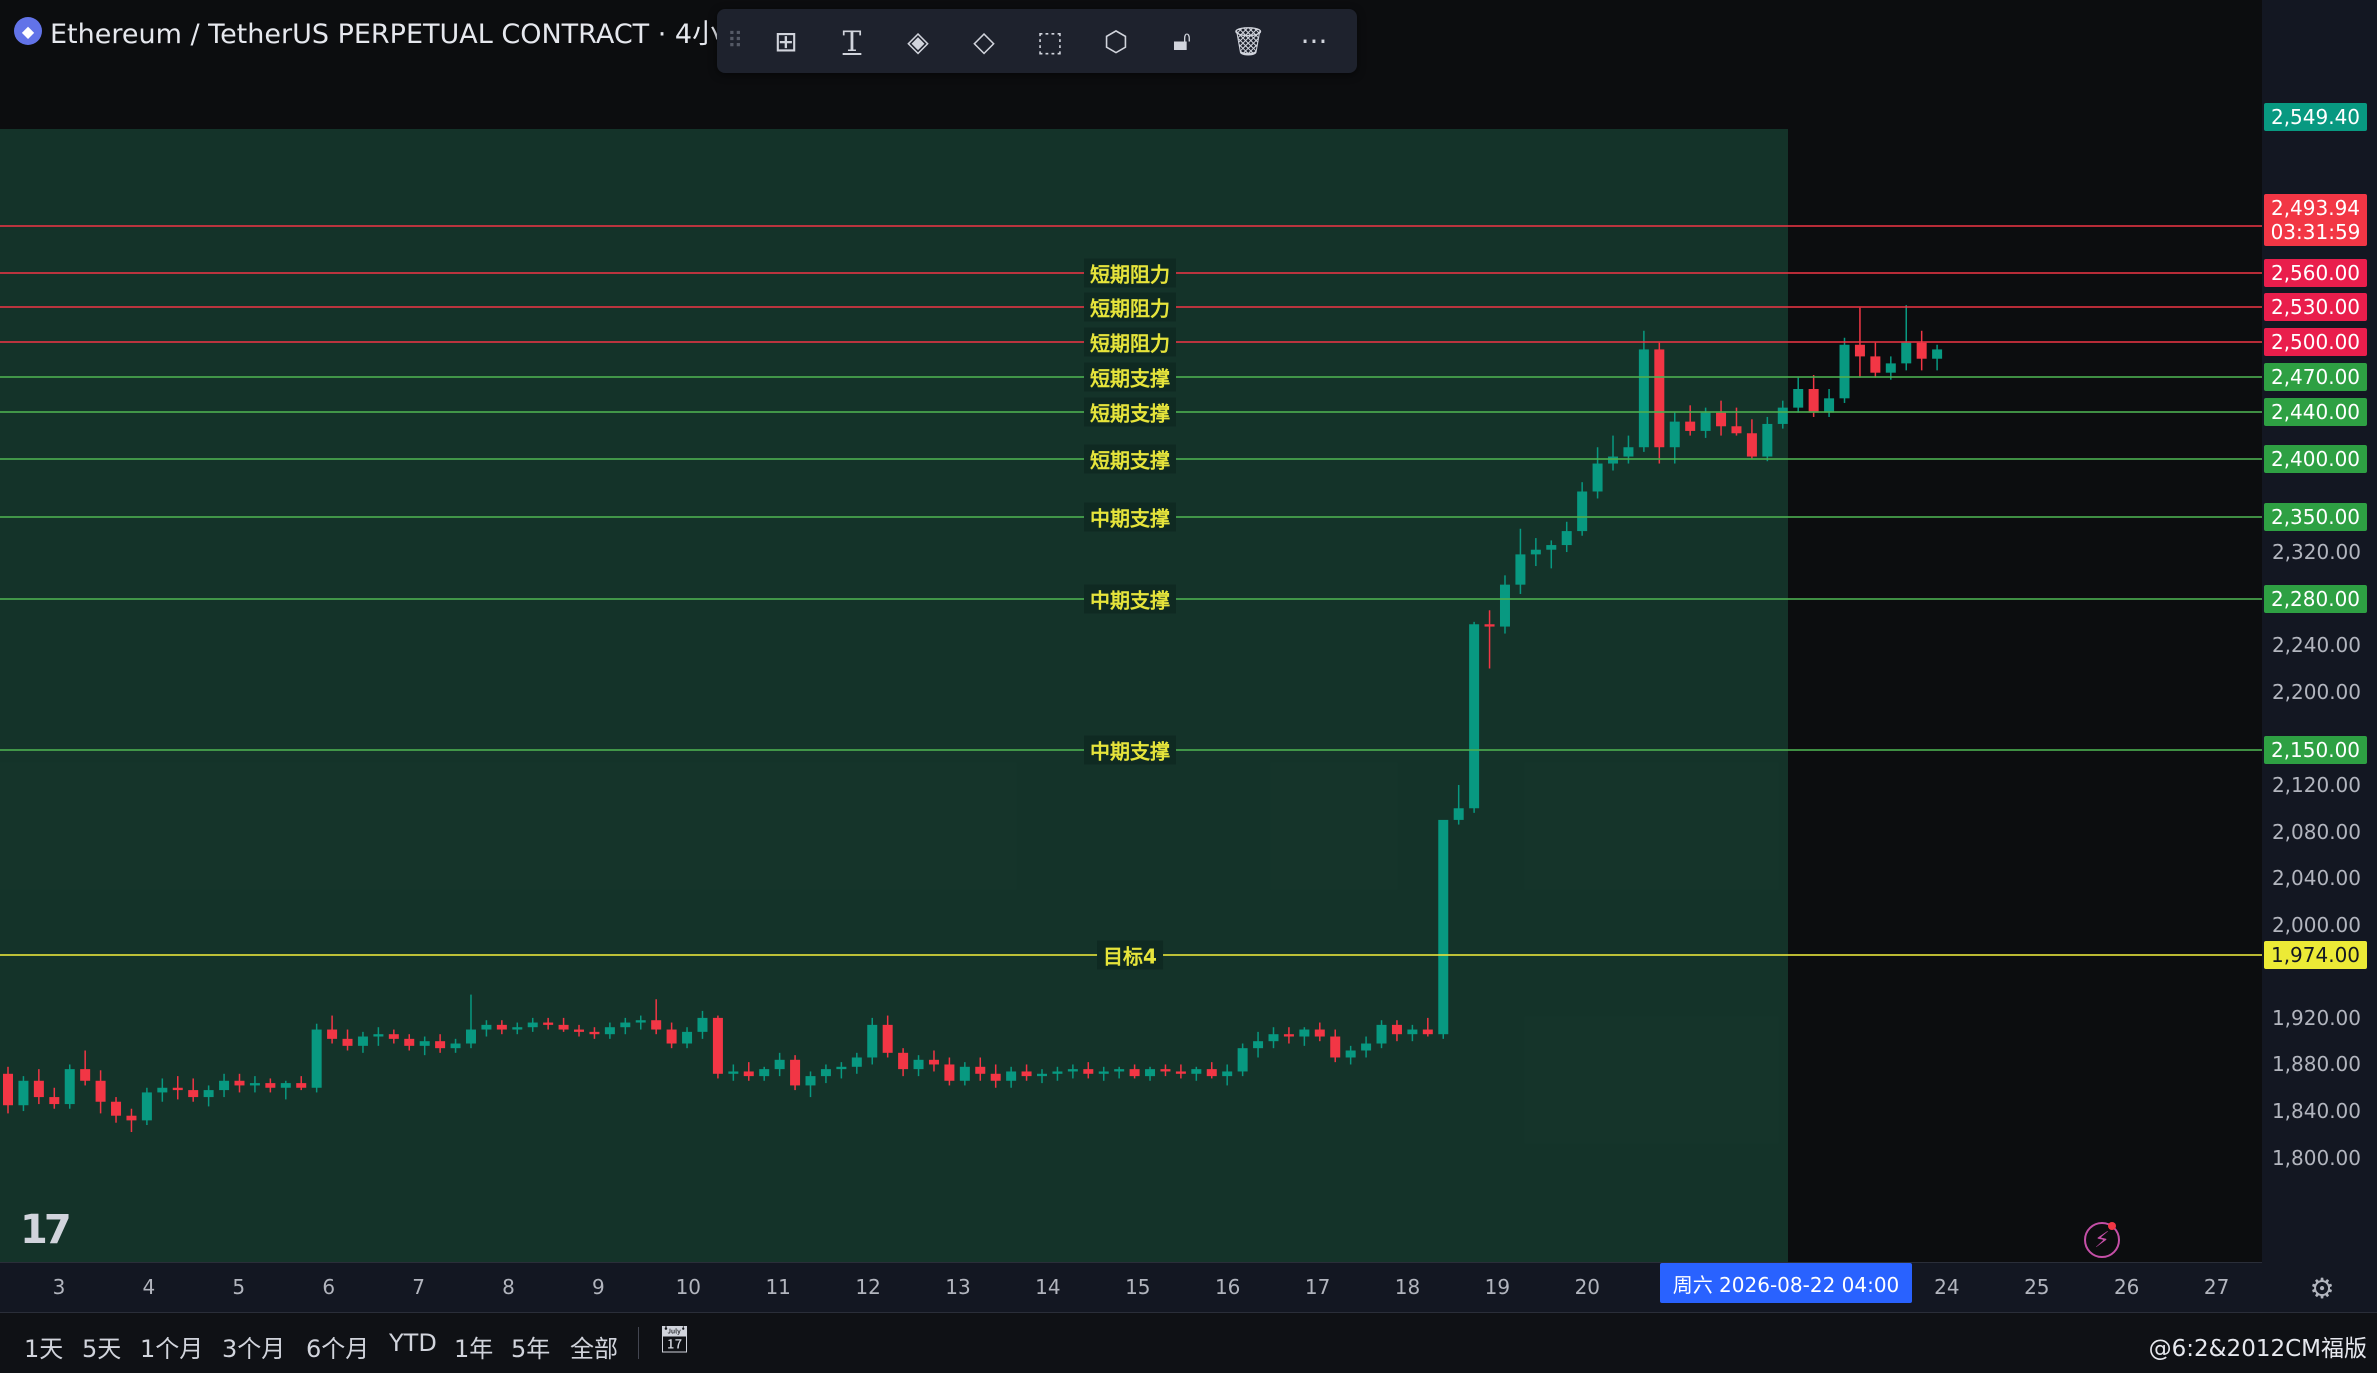 This screenshot has height=1373, width=2377. What do you see at coordinates (418, 1287) in the screenshot?
I see `time-tick-label: 7` at bounding box center [418, 1287].